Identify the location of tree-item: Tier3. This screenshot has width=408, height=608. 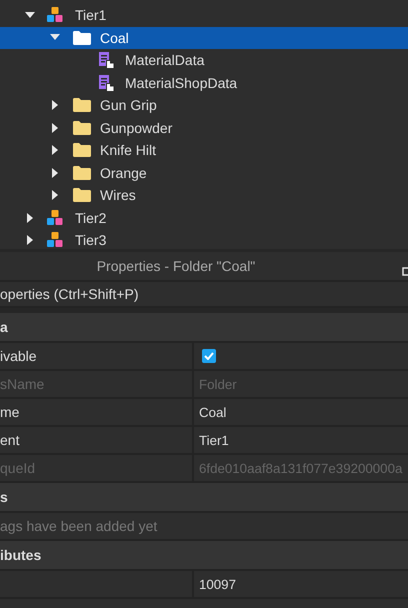
(204, 239).